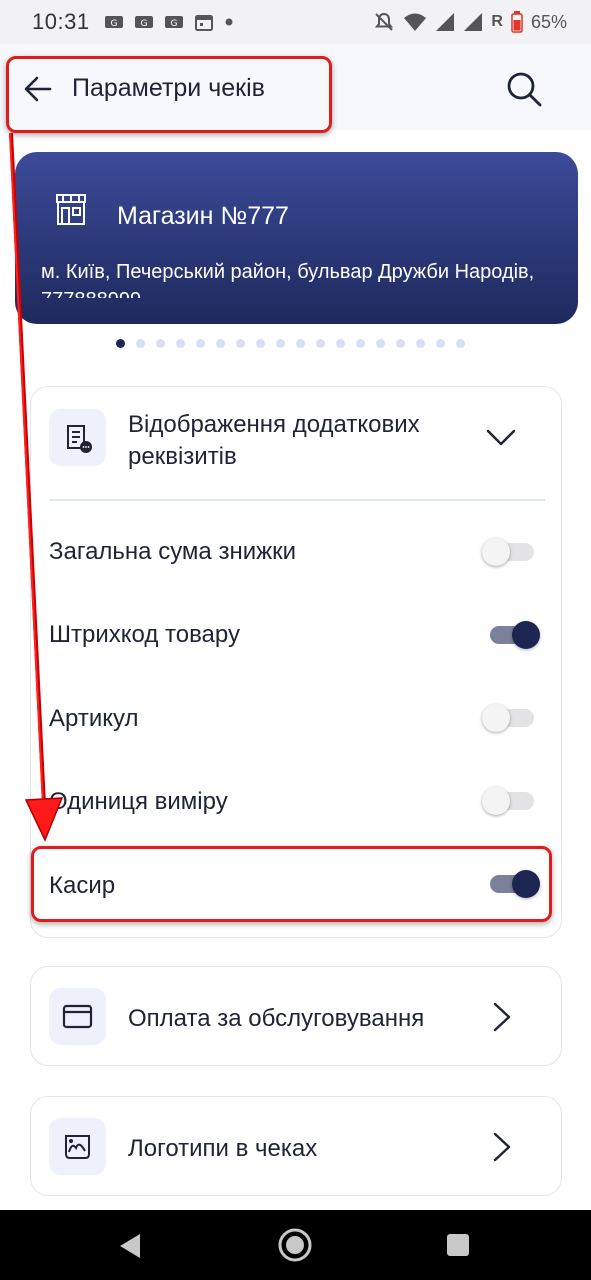 The width and height of the screenshot is (591, 1280). I want to click on battery-percent: 65%, so click(548, 21).